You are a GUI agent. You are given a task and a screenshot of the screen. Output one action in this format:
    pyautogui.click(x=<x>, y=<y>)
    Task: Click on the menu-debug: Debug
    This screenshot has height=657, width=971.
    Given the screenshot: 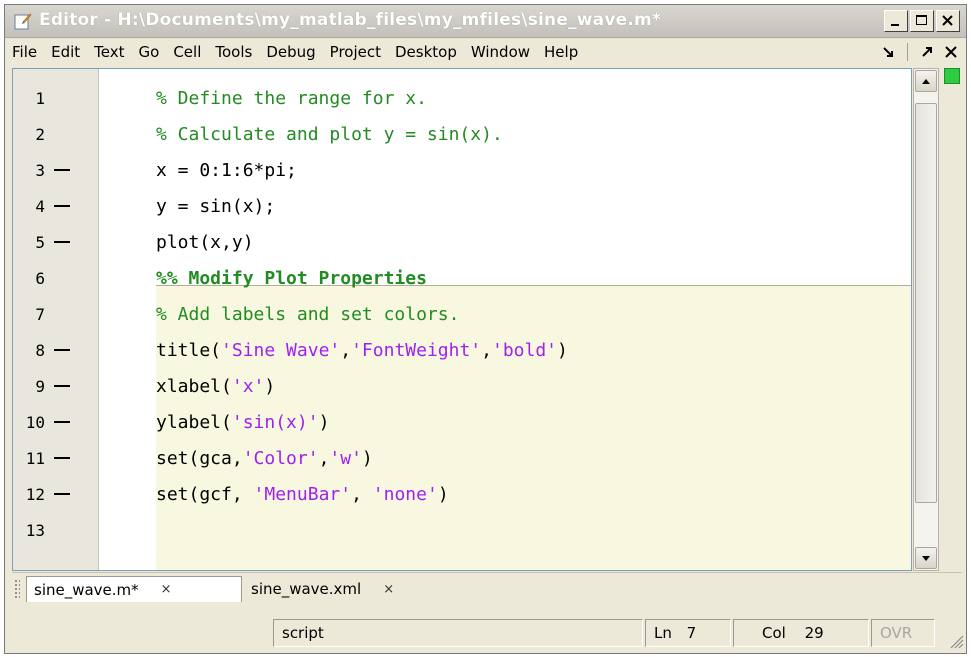 What is the action you would take?
    pyautogui.click(x=290, y=52)
    